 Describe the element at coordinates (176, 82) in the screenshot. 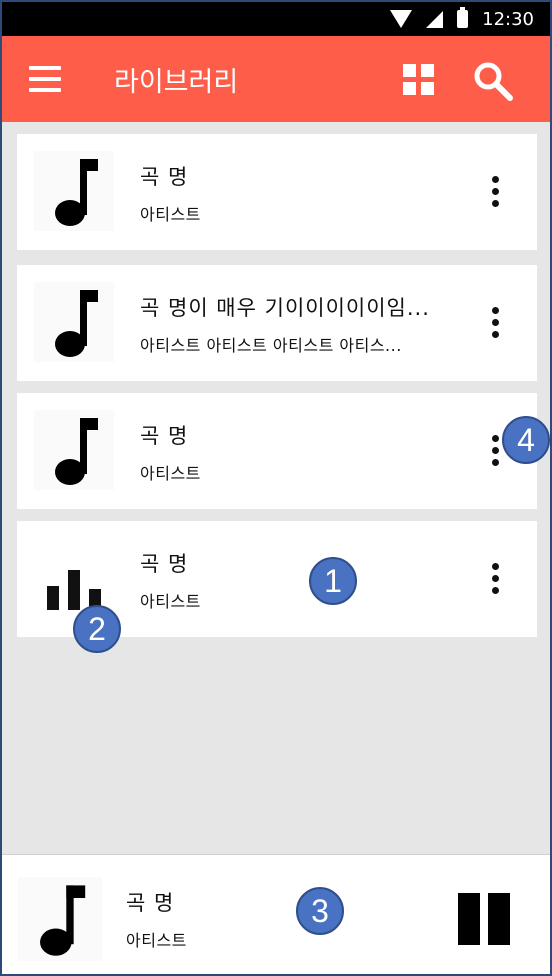

I see `page-title: 라이브러리` at that location.